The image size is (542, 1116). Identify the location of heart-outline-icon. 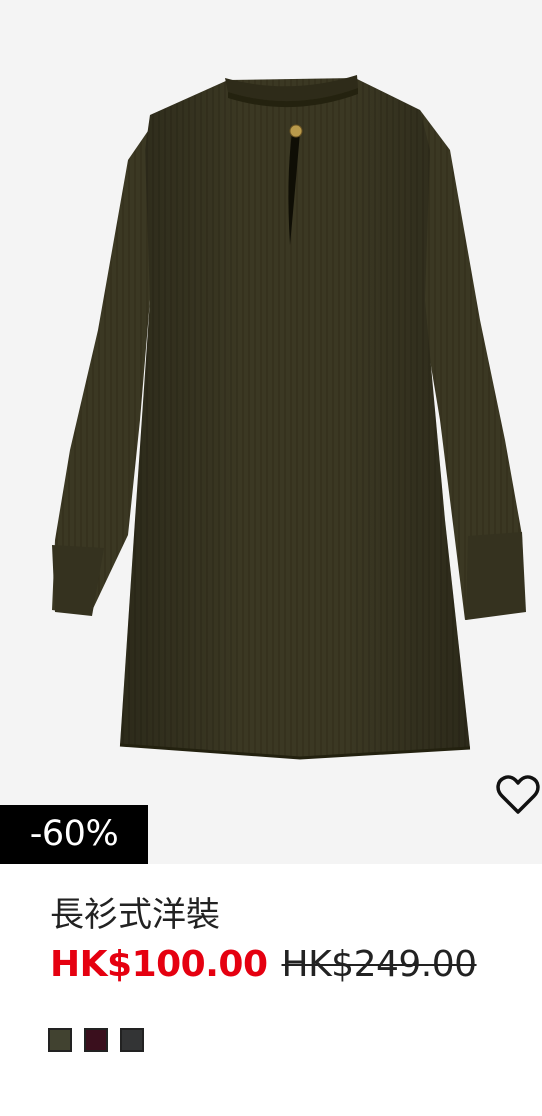
(518, 794).